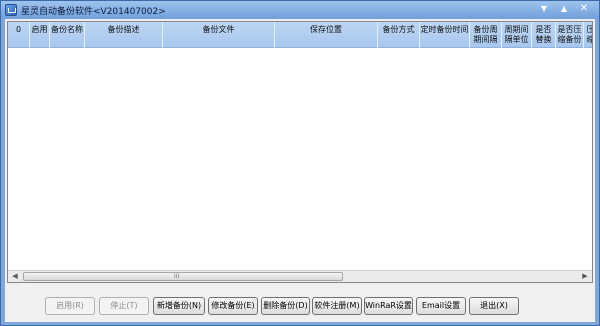 Image resolution: width=600 pixels, height=326 pixels. I want to click on column-header-backup-interval: 备份周期间隔, so click(486, 35).